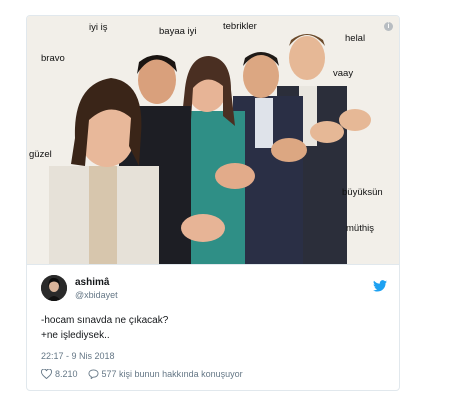  What do you see at coordinates (92, 282) in the screenshot?
I see `display-name: ashimâ` at bounding box center [92, 282].